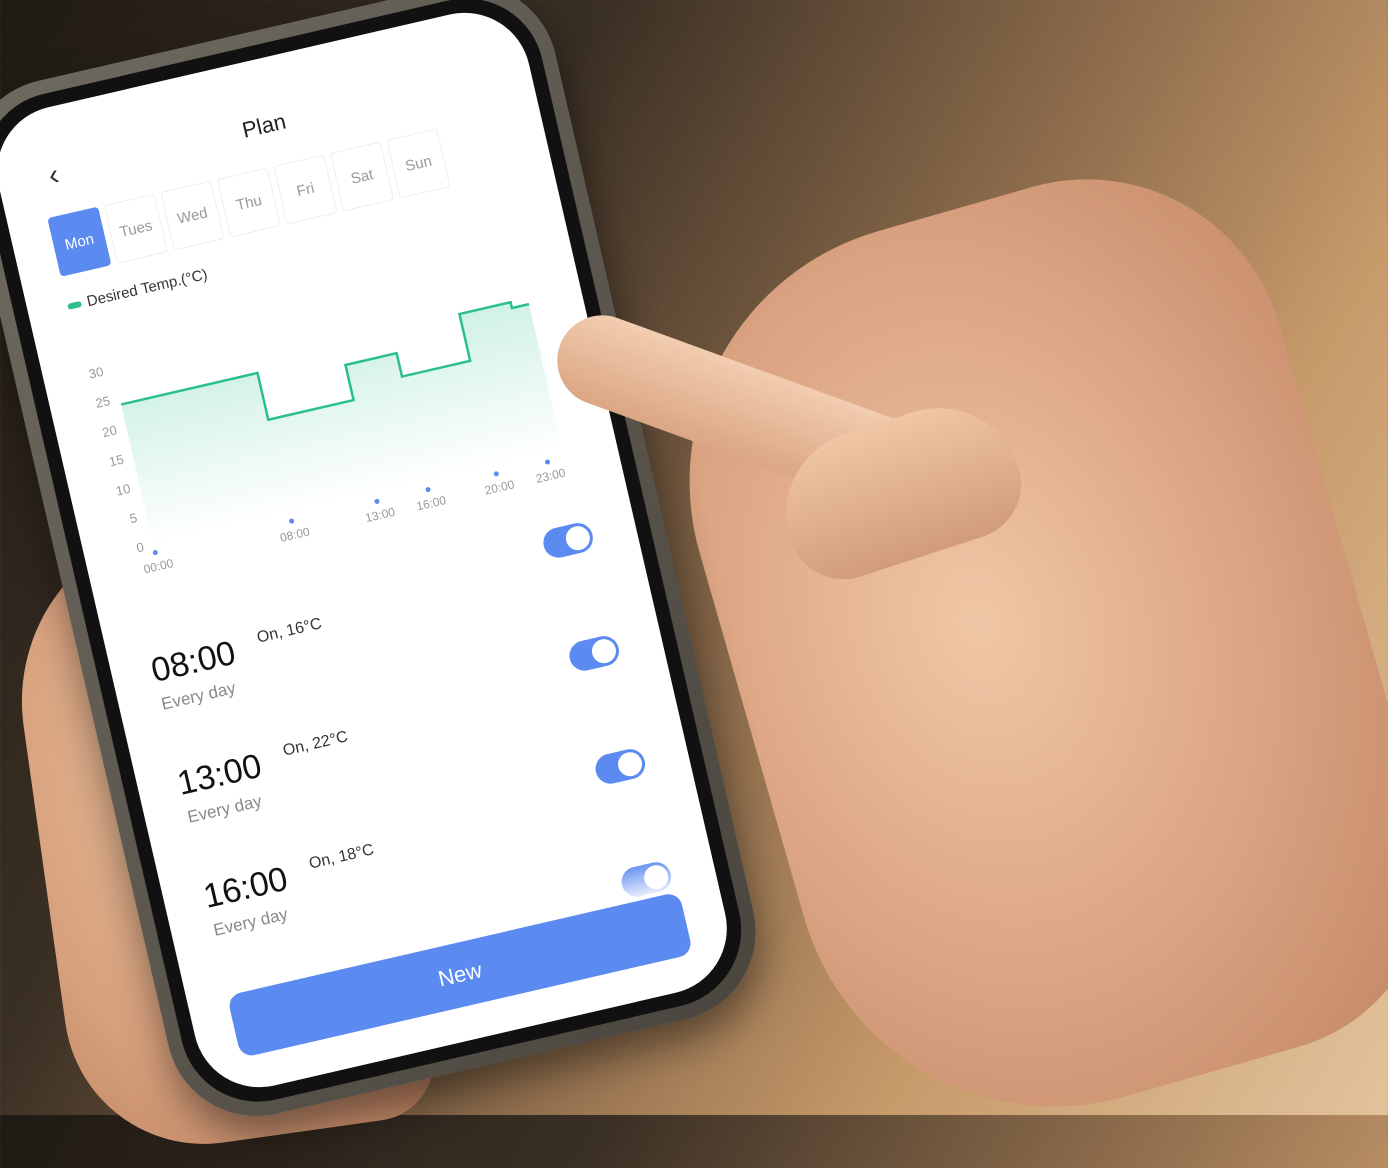 Image resolution: width=1388 pixels, height=1168 pixels. I want to click on day-tab-sun: Sun, so click(418, 163).